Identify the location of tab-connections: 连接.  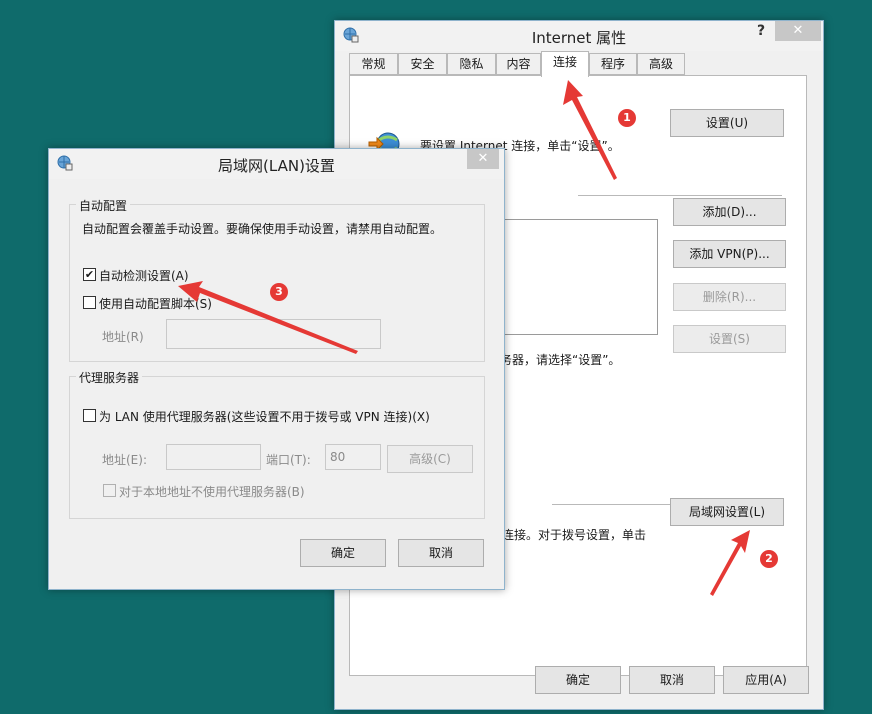
(565, 64).